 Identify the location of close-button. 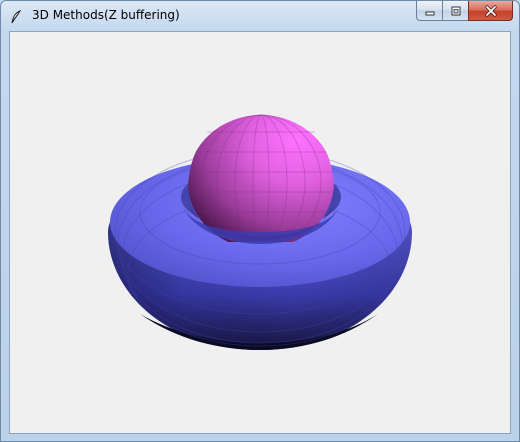
(490, 11).